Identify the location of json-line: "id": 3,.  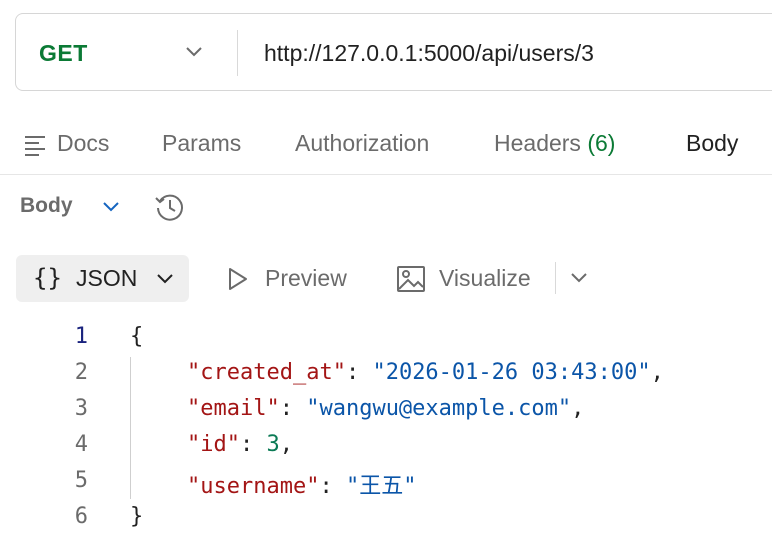
(240, 444).